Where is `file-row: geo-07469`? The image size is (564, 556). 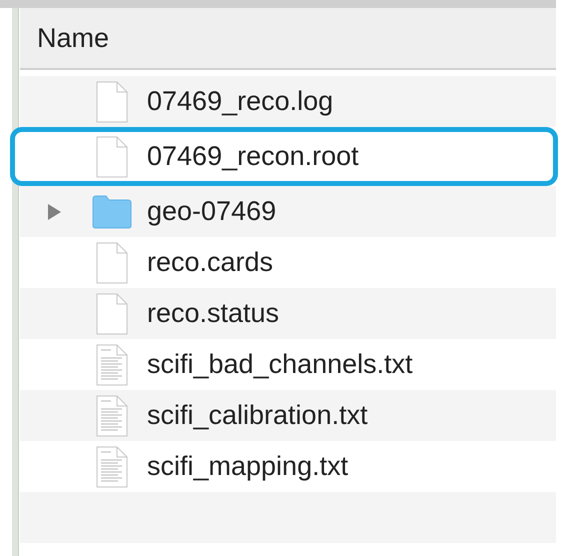
file-row: geo-07469 is located at coordinates (288, 211).